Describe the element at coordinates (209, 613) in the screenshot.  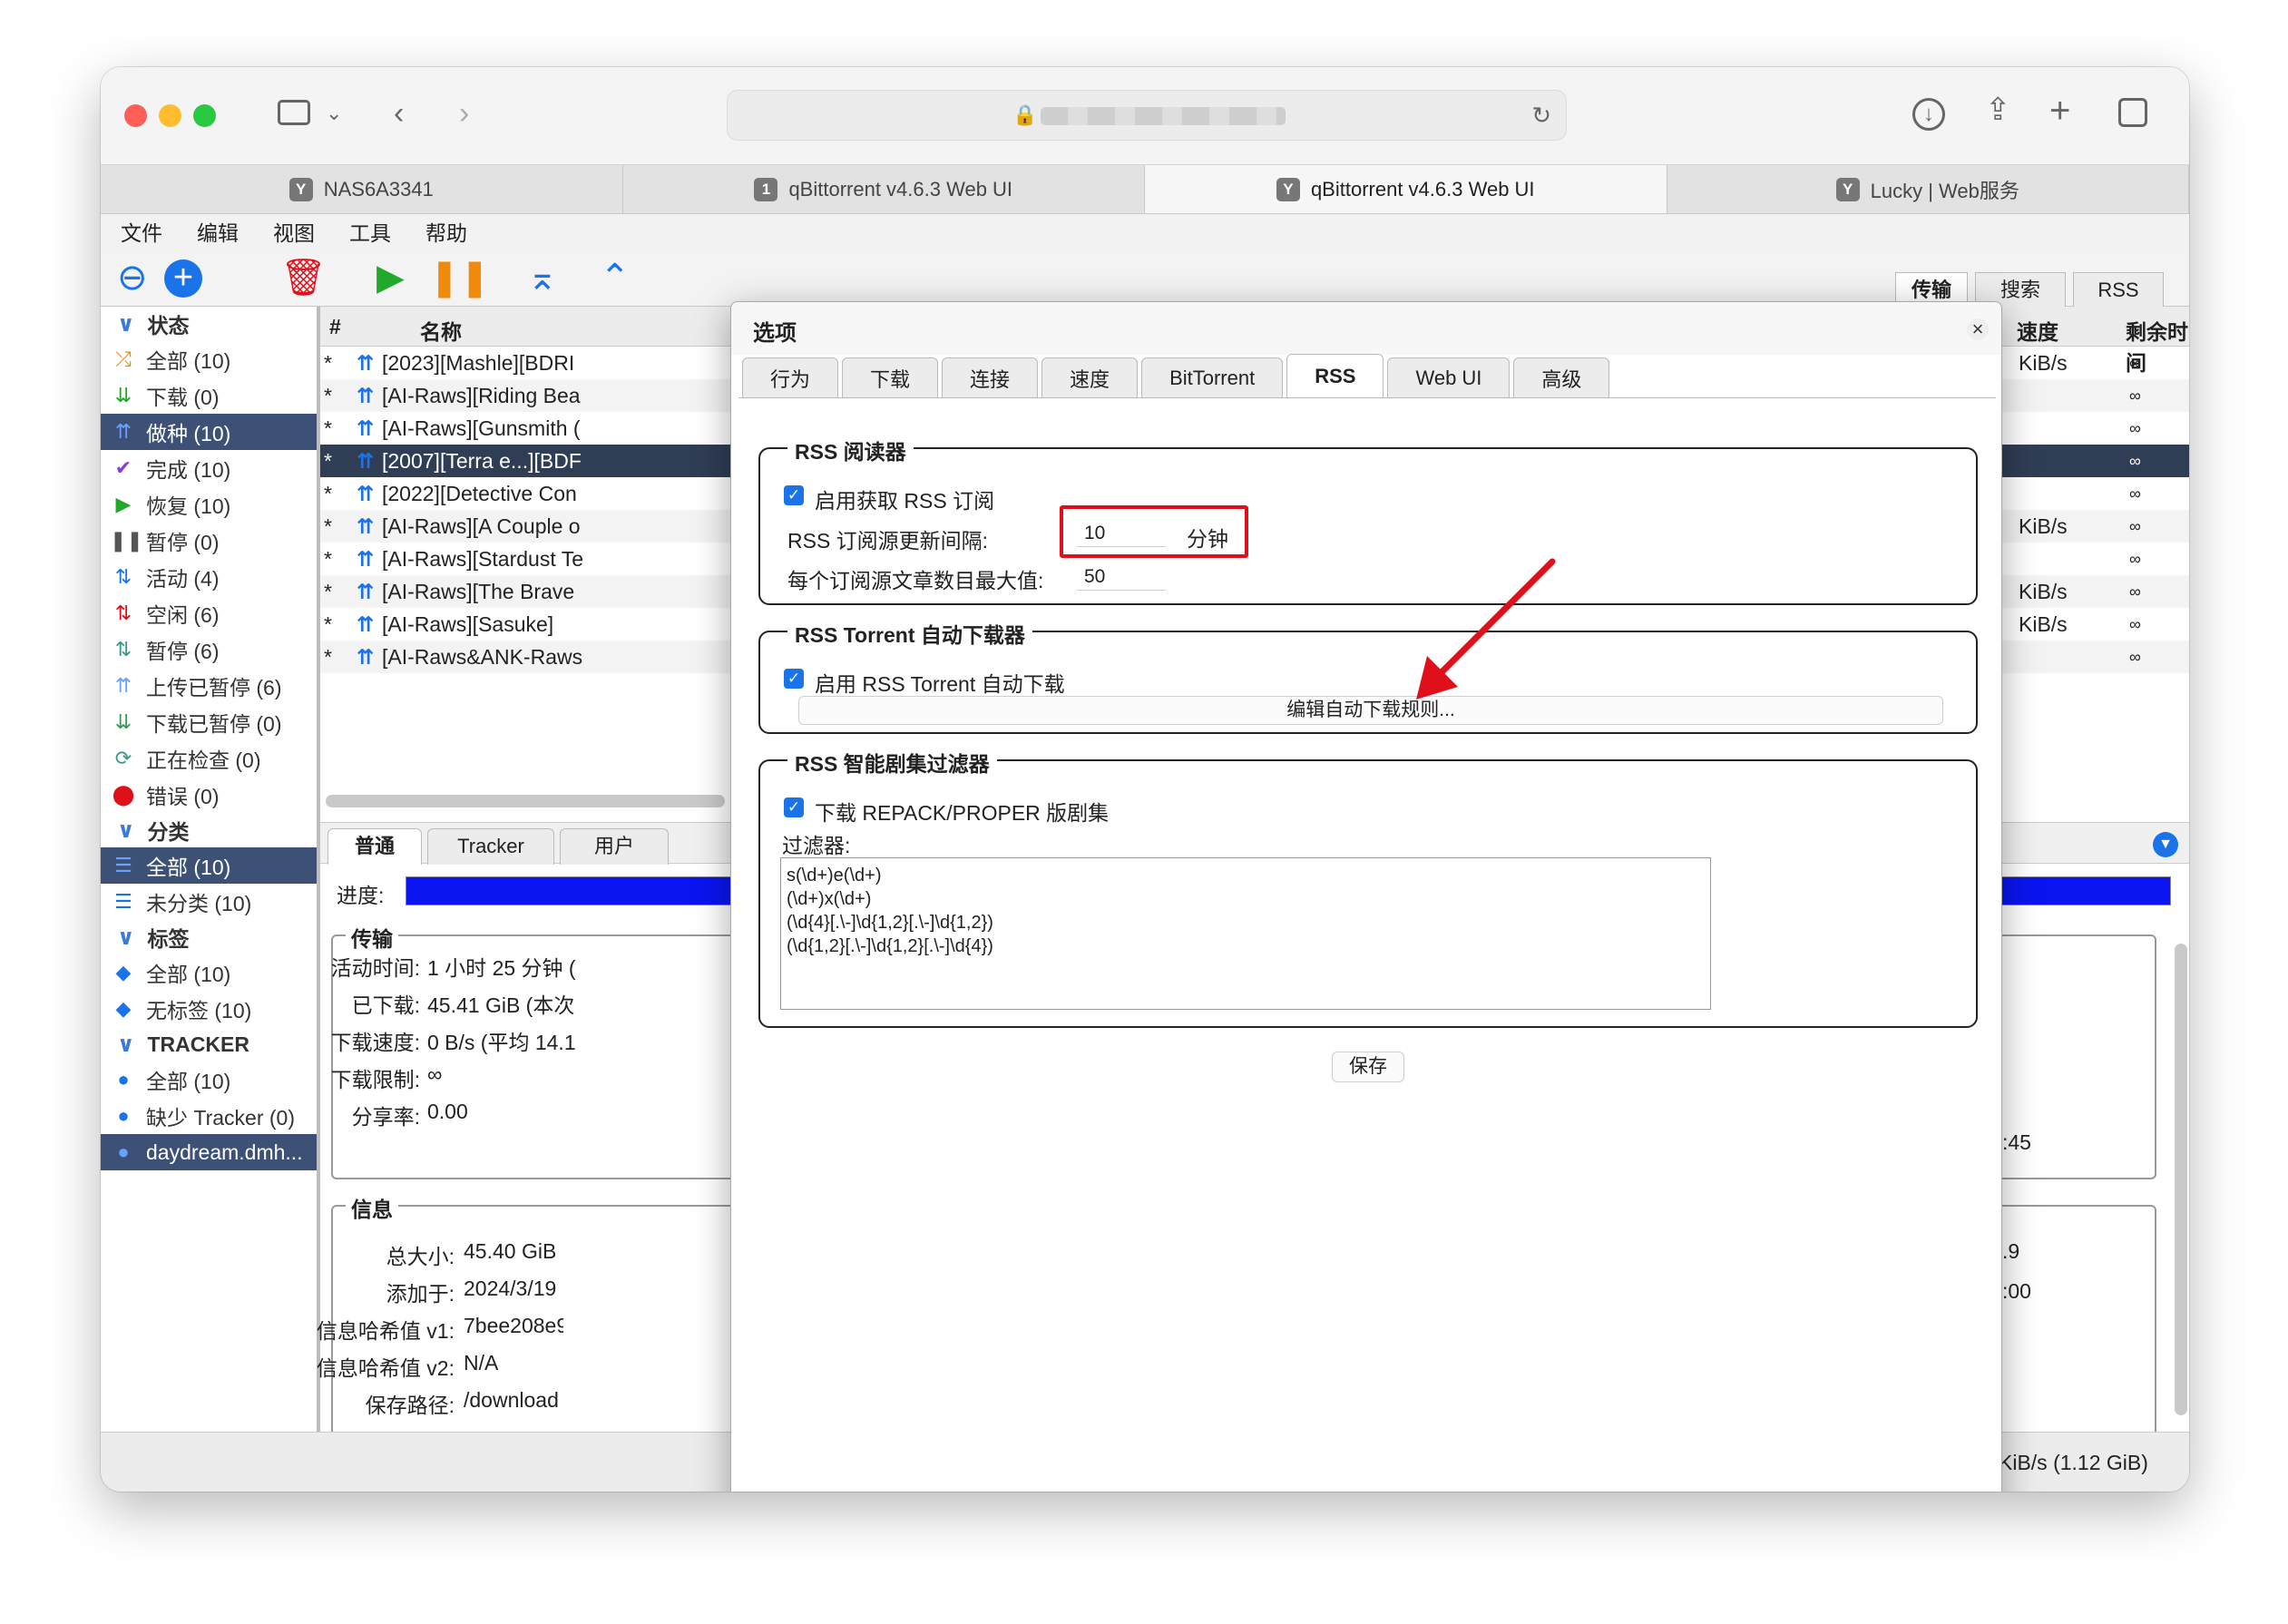
I see `status-inactive: ⇅ 空闲 (6)` at that location.